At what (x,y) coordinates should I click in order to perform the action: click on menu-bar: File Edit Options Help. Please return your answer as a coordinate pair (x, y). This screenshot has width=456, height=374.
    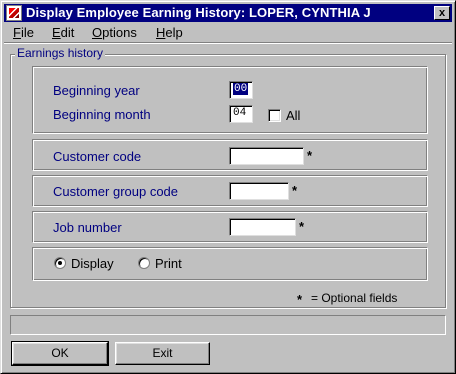
    Looking at the image, I should click on (228, 32).